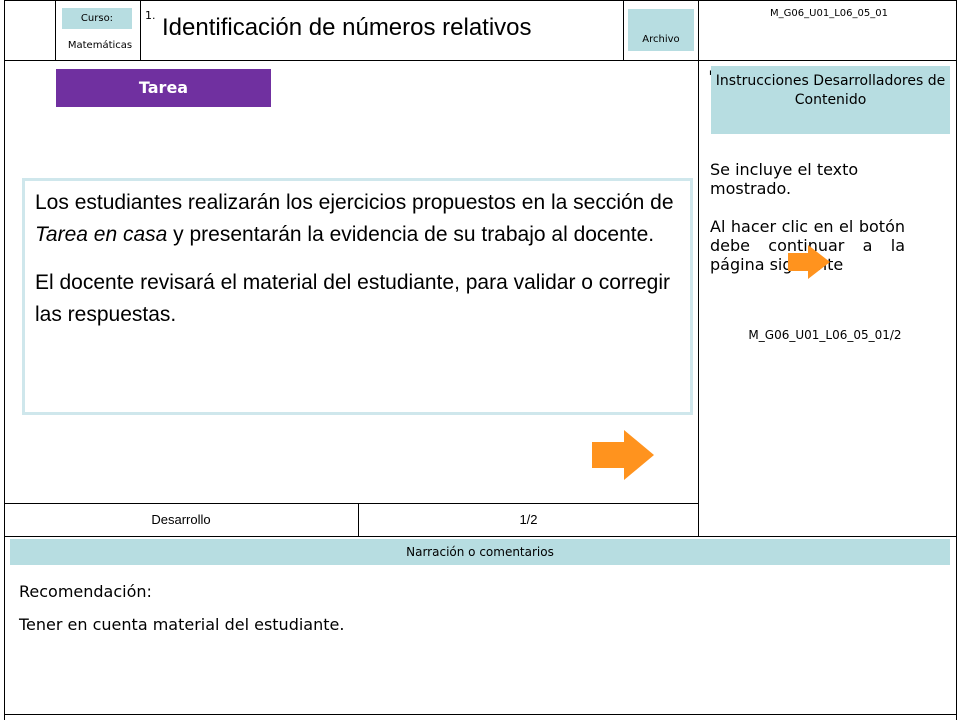 The width and height of the screenshot is (960, 720). I want to click on arrow-icon, so click(809, 262).